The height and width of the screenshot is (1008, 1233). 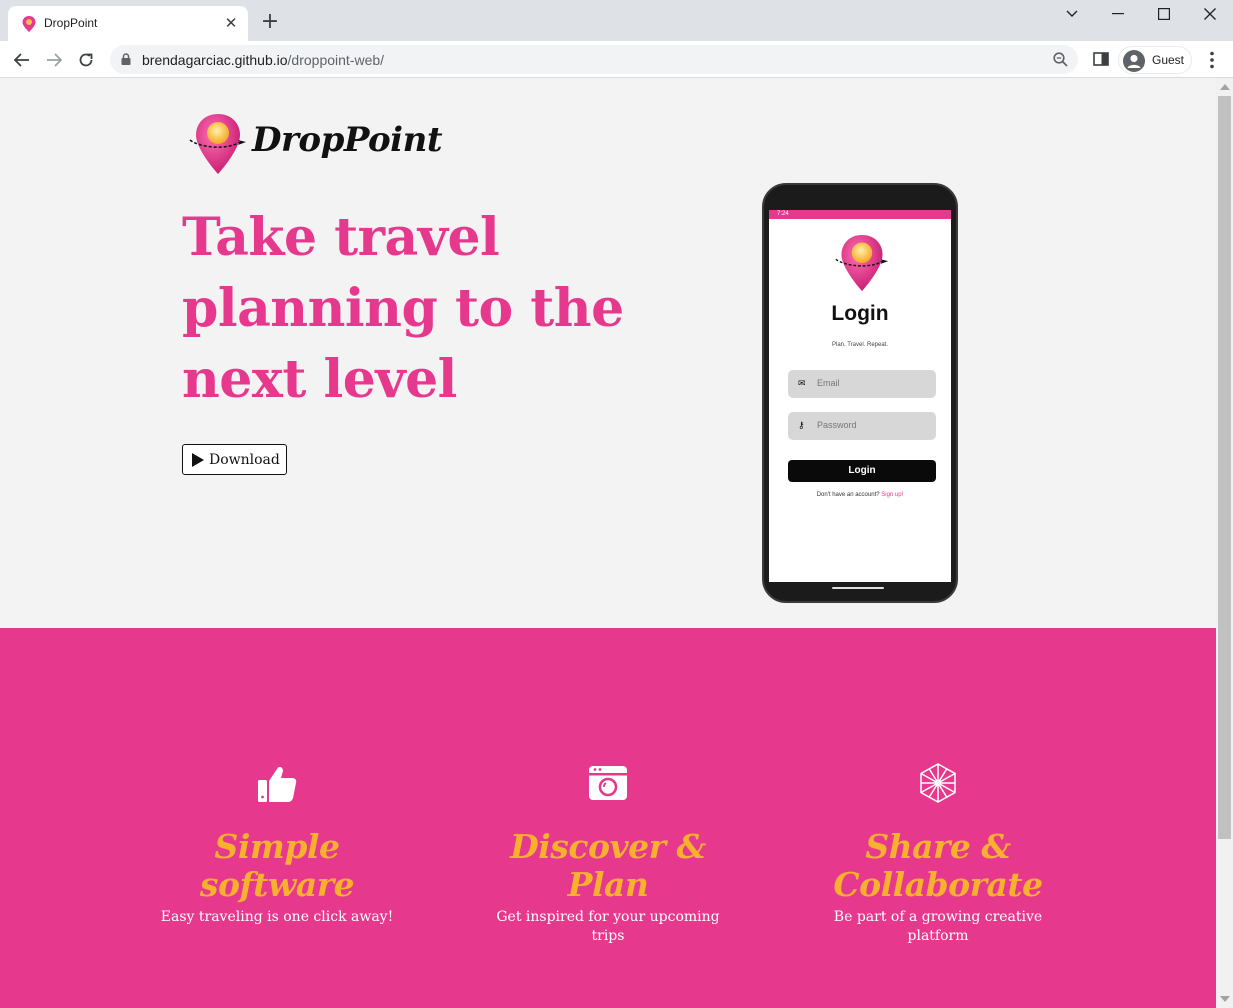 What do you see at coordinates (594, 59) in the screenshot?
I see `address-bar: brendagarciac.github.io/droppoint-web/` at bounding box center [594, 59].